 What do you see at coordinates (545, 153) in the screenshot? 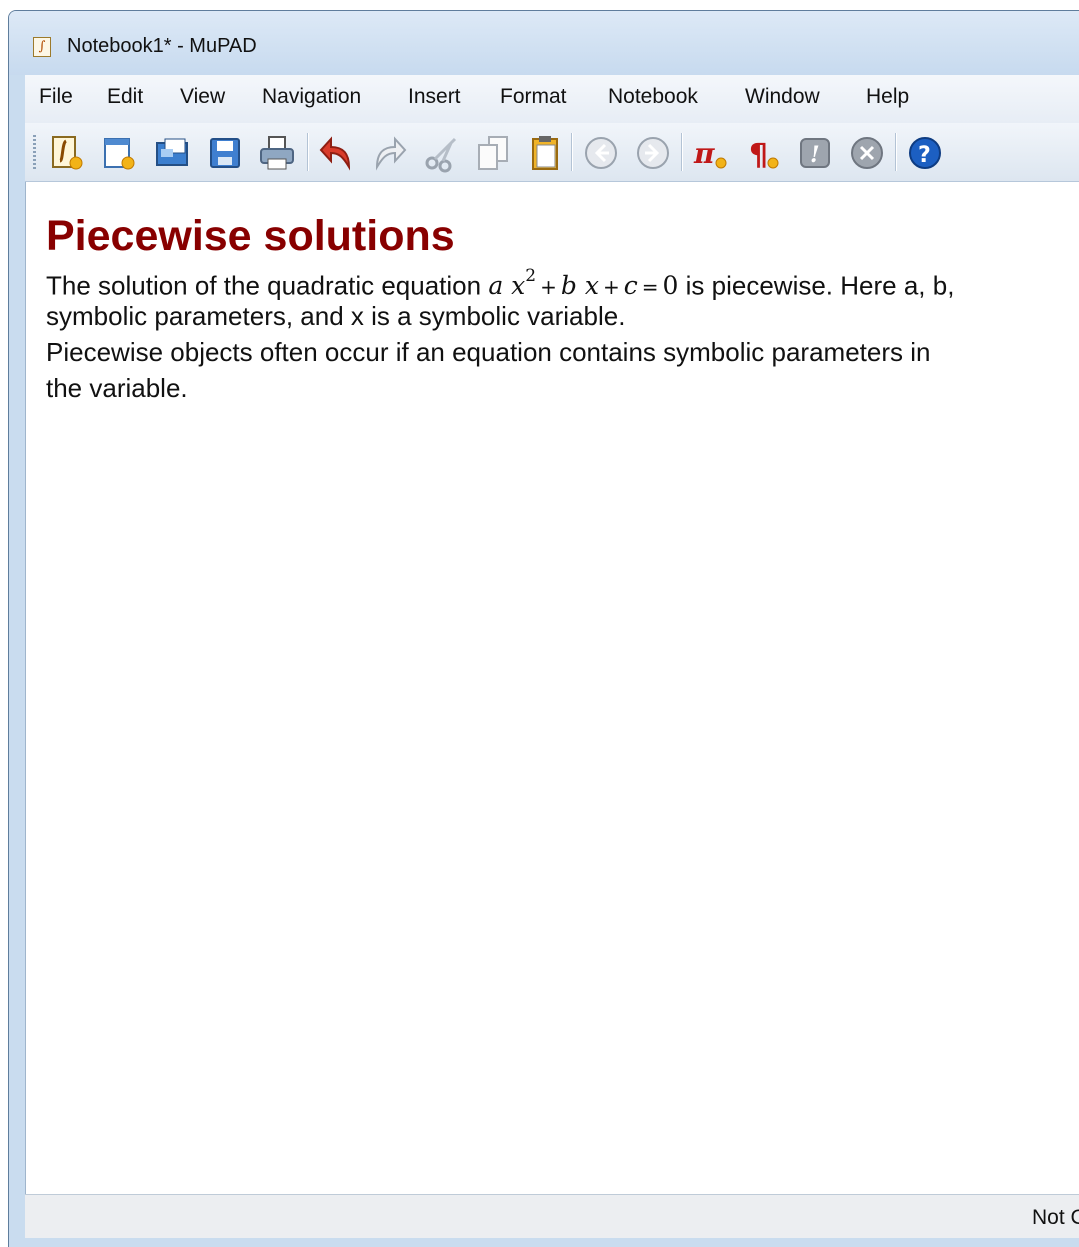
I see `paste-icon` at bounding box center [545, 153].